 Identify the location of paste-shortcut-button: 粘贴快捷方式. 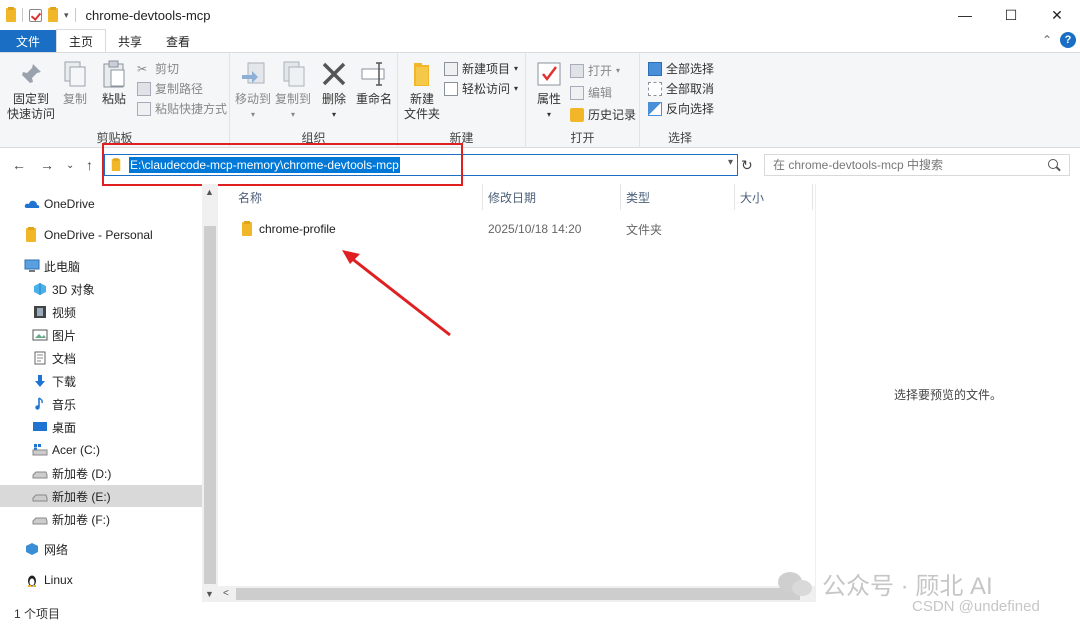
(182, 108).